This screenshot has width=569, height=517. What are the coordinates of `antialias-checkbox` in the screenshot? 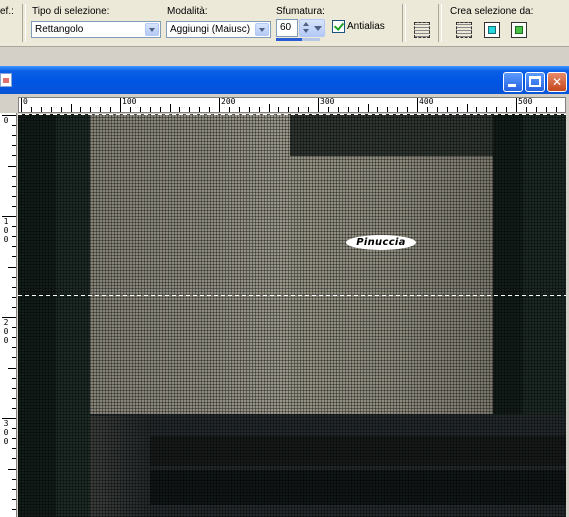 It's located at (338, 26).